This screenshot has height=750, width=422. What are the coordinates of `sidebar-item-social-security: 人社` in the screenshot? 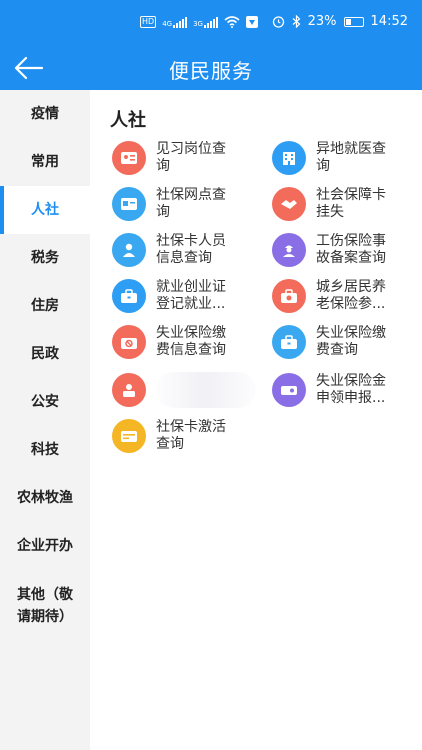 It's located at (45, 210).